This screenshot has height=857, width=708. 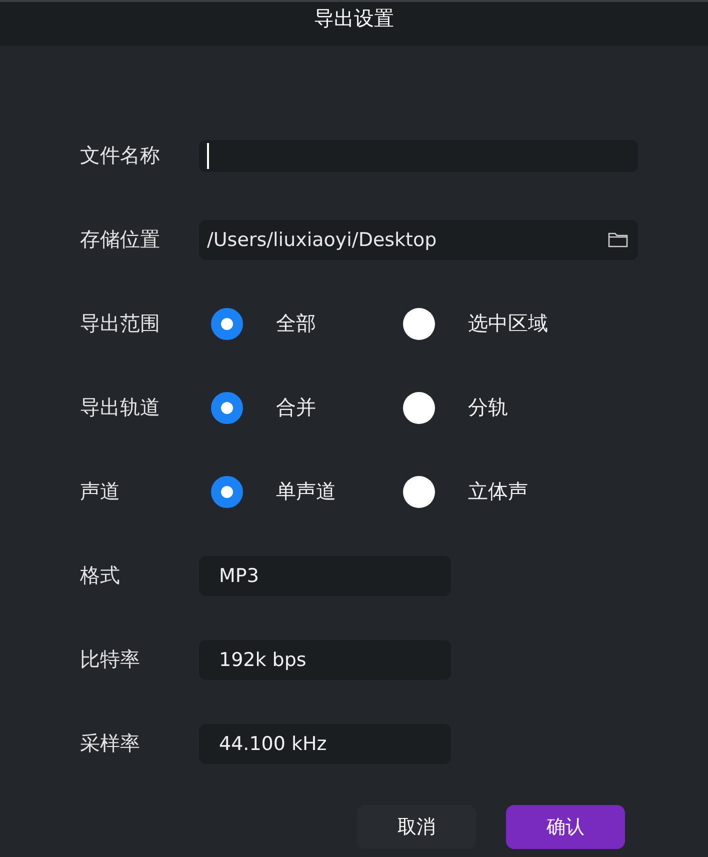 What do you see at coordinates (354, 18) in the screenshot?
I see `window-title: 导出设置` at bounding box center [354, 18].